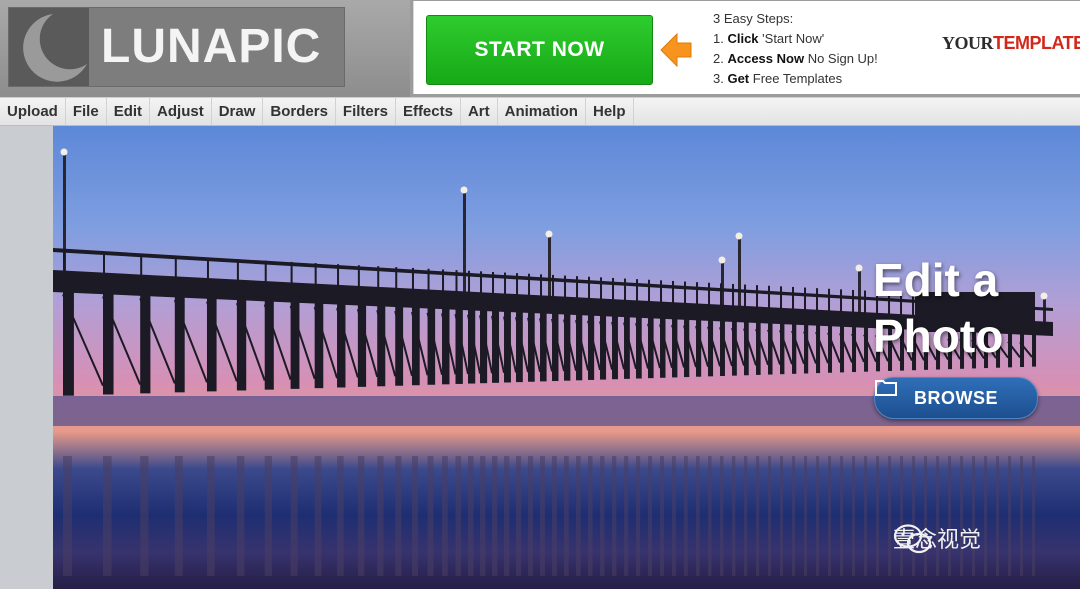 The image size is (1080, 589). Describe the element at coordinates (238, 111) in the screenshot. I see `menu-draw: Draw` at that location.